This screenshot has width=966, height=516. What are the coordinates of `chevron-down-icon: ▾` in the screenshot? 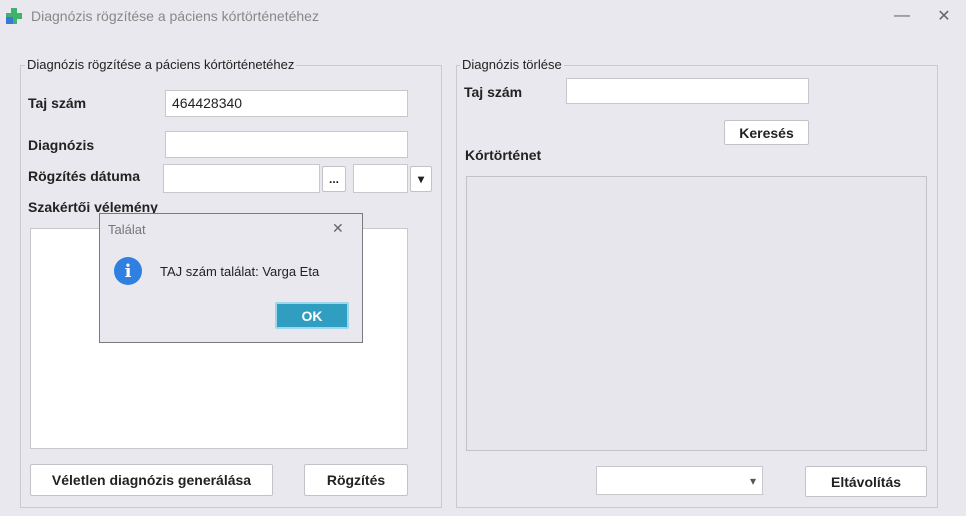 It's located at (752, 480).